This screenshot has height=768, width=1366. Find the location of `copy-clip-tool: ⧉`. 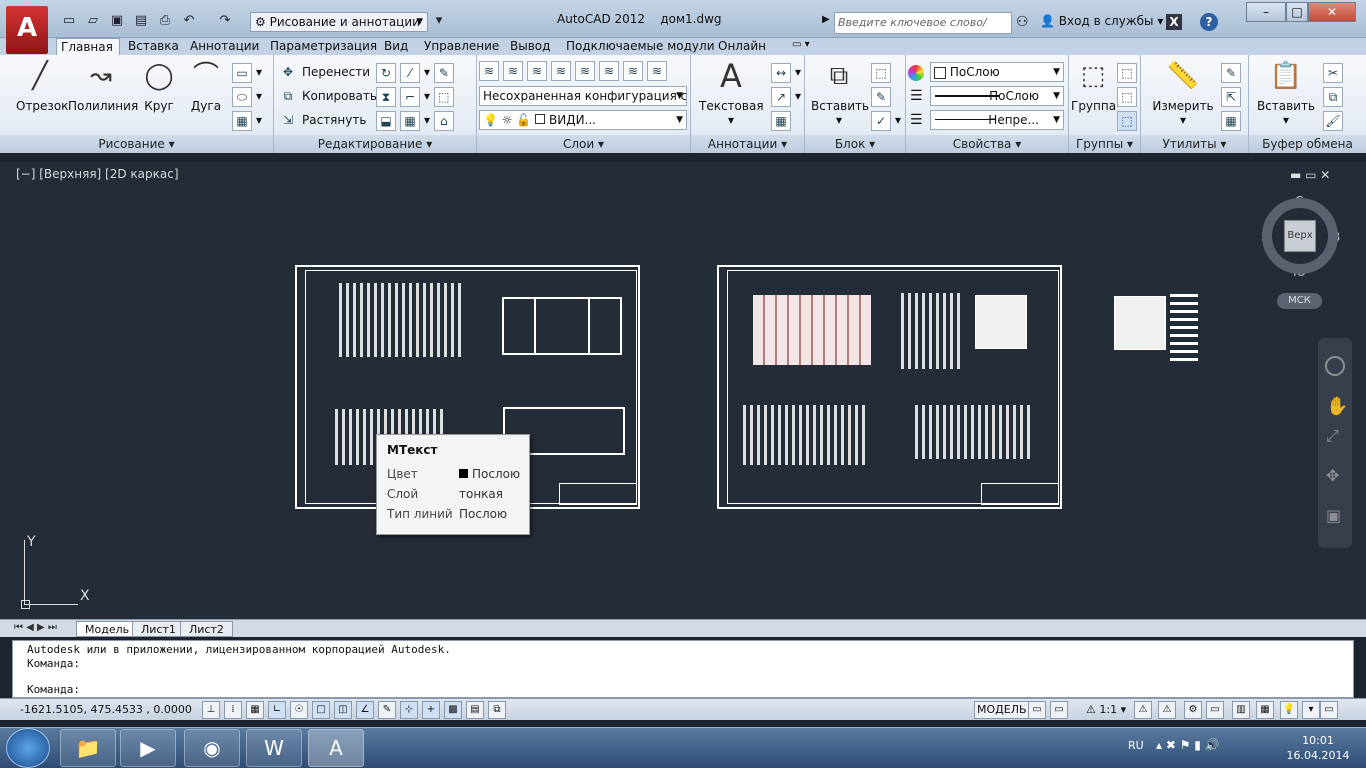

copy-clip-tool: ⧉ is located at coordinates (1335, 96).